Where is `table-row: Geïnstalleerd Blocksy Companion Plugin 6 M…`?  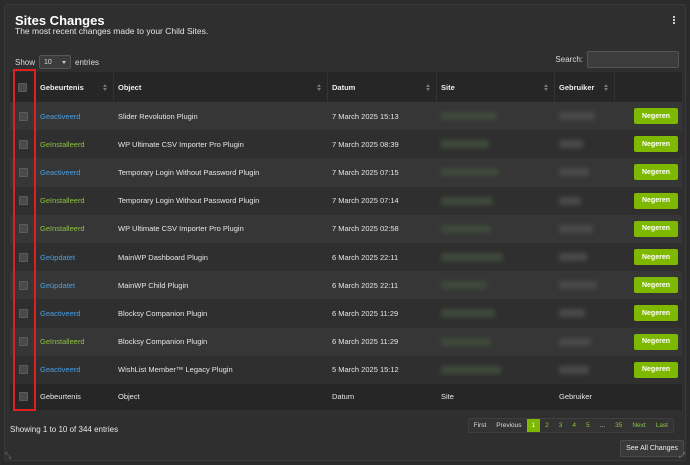 table-row: Geïnstalleerd Blocksy Companion Plugin 6 M… is located at coordinates (346, 341).